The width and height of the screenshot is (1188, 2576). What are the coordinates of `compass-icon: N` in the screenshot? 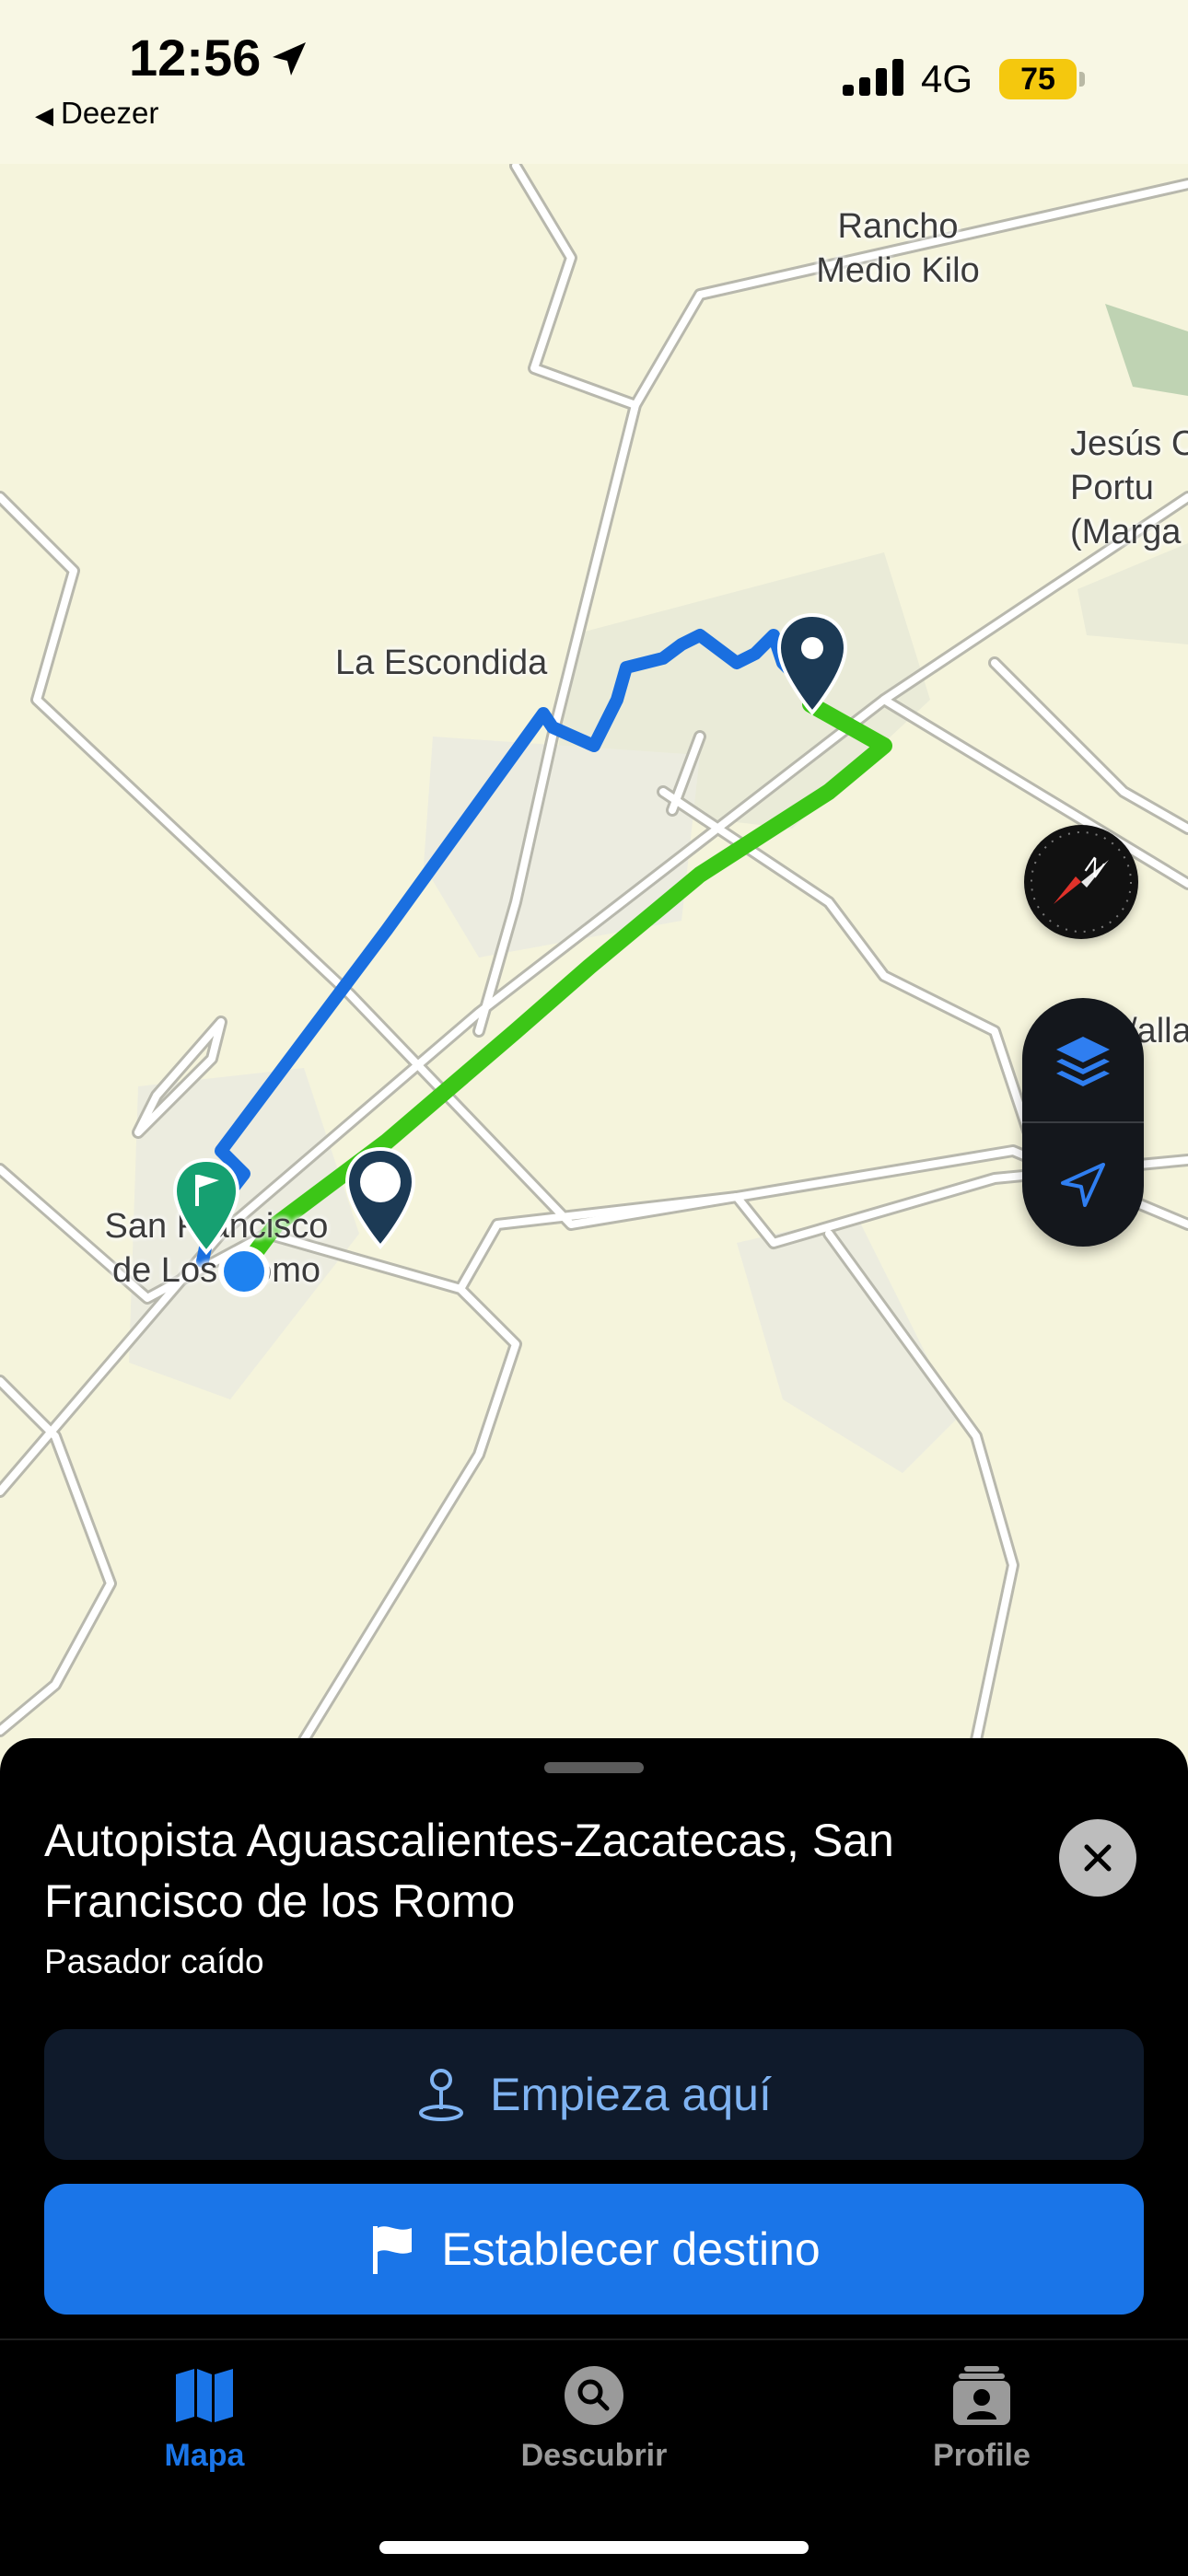 It's located at (1081, 882).